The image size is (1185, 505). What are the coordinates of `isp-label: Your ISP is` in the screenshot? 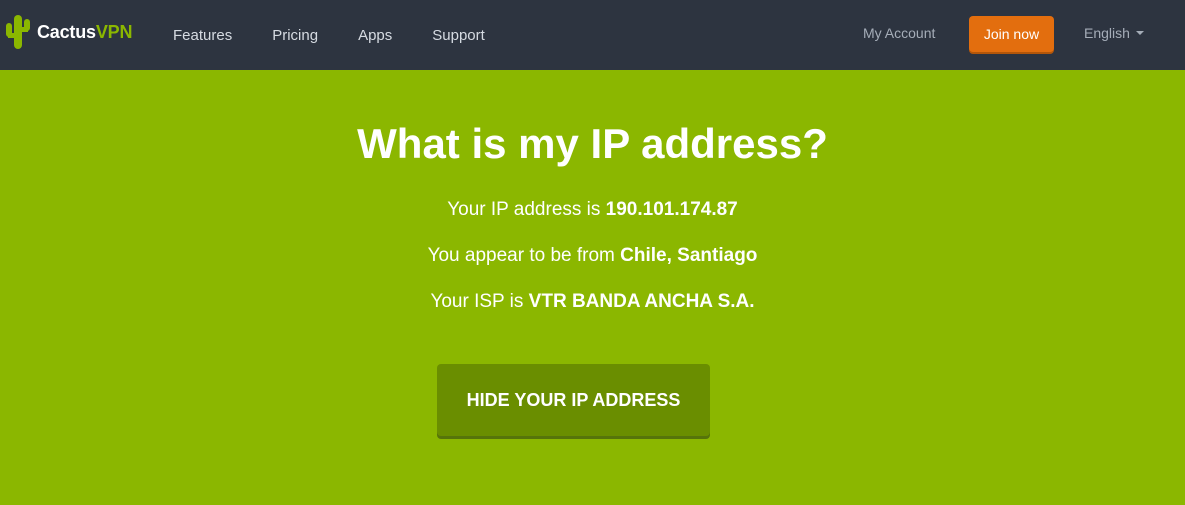 It's located at (477, 301).